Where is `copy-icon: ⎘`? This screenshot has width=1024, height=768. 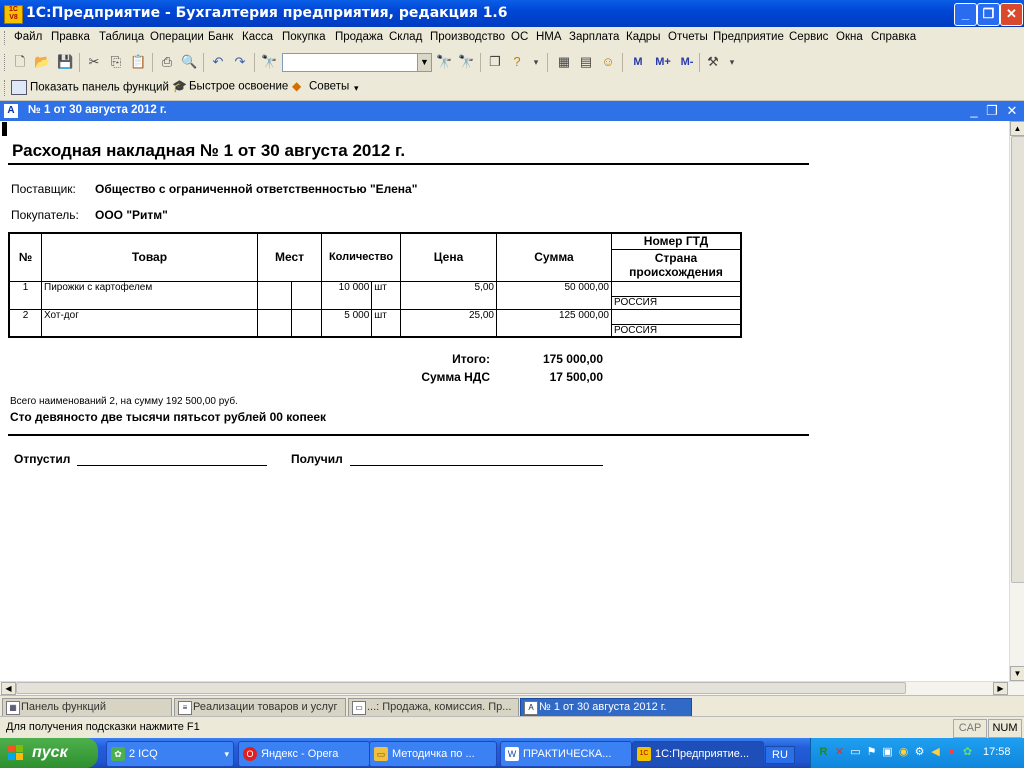
copy-icon: ⎘ is located at coordinates (116, 62).